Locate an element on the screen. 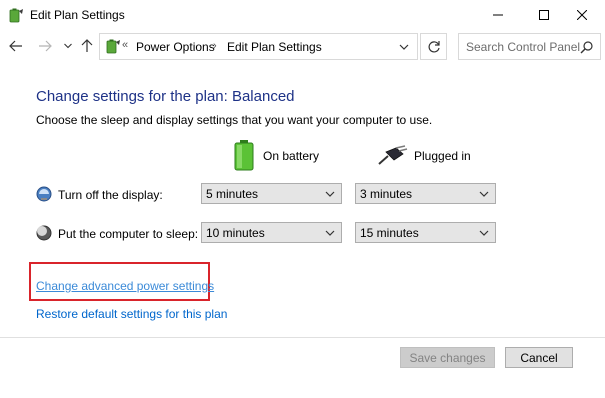  display-icon is located at coordinates (44, 194).